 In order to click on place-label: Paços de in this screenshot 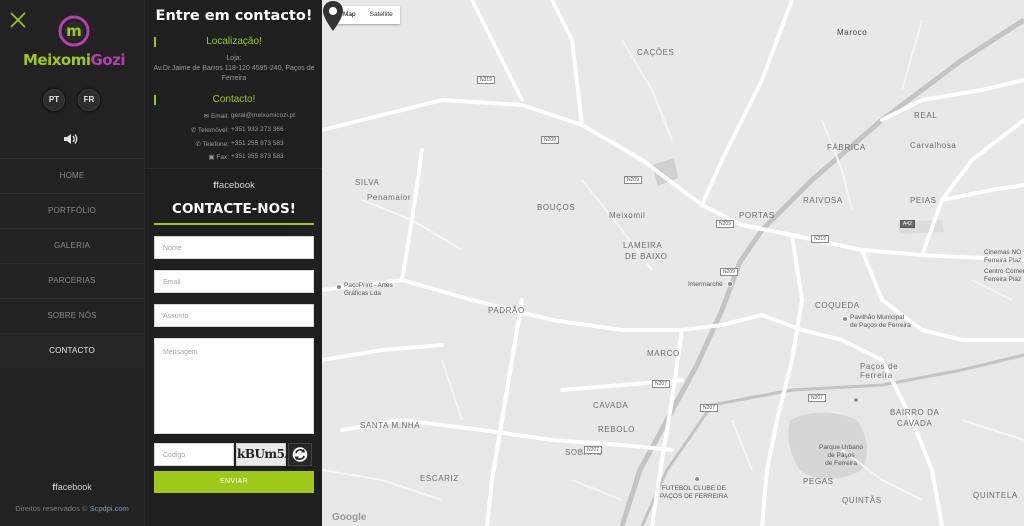, I will do `click(879, 366)`.